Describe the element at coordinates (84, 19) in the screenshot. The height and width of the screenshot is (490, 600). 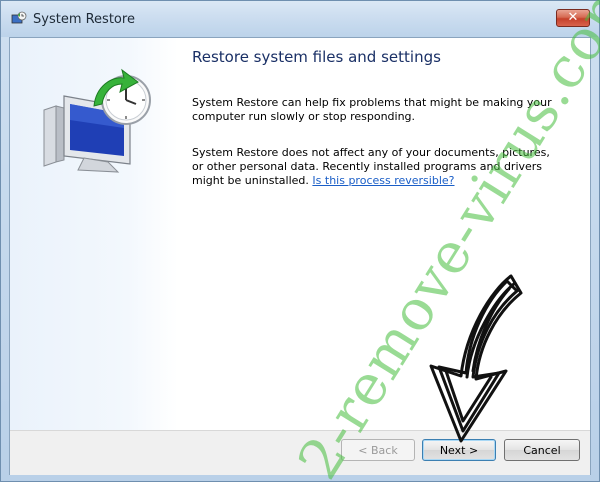
I see `window-title: System Restore` at that location.